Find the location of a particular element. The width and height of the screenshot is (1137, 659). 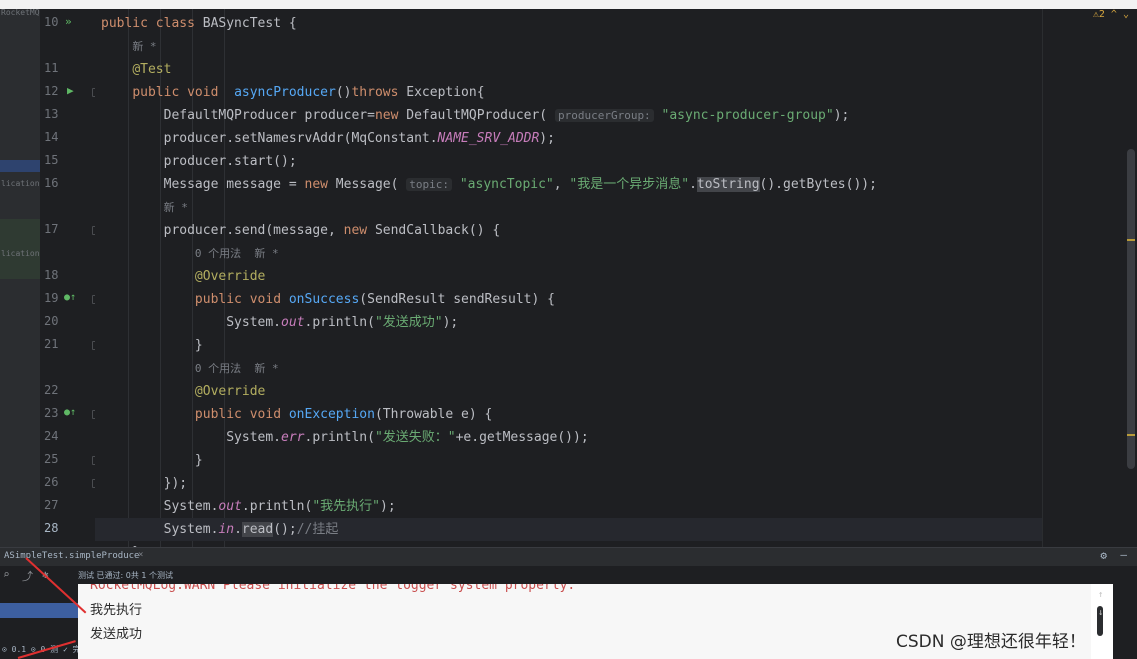

close-icon: × is located at coordinates (140, 555).